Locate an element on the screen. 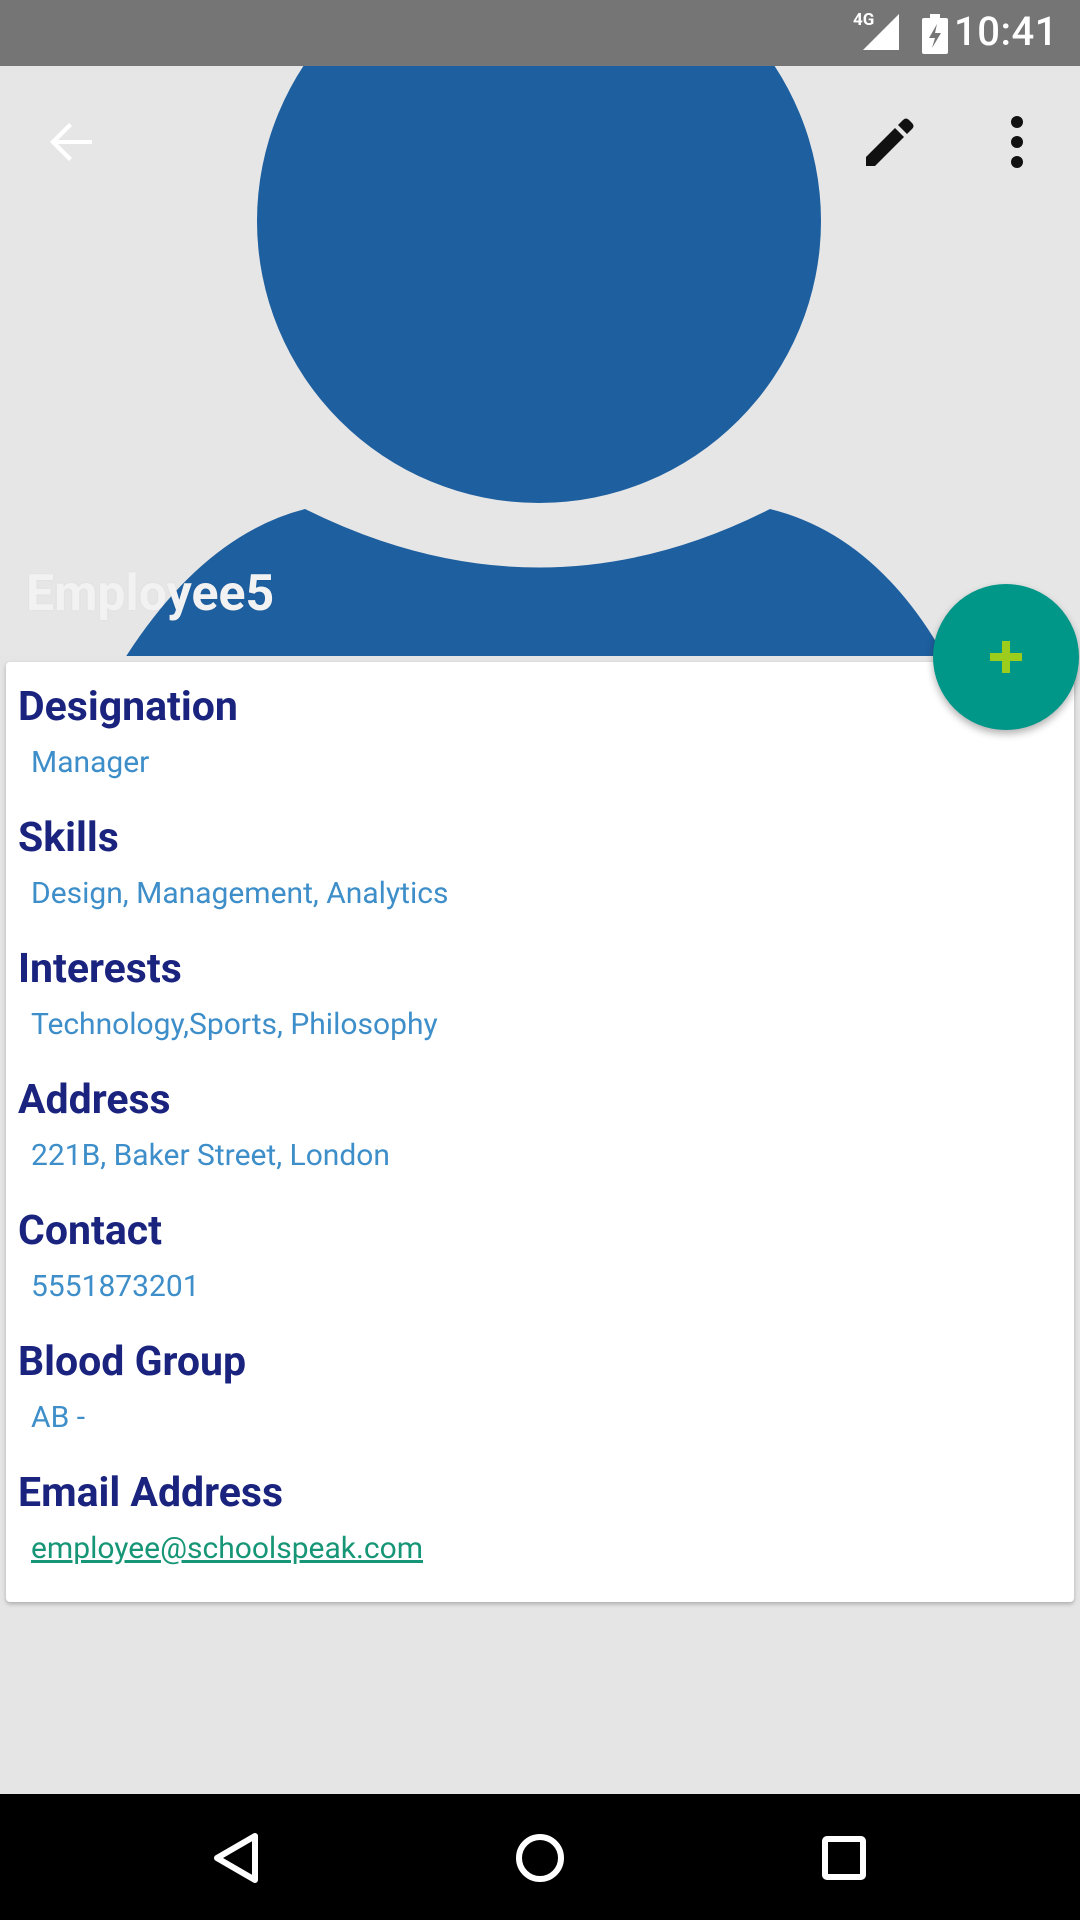 This screenshot has width=1080, height=1920. status-bar: 4G 10:41 is located at coordinates (540, 33).